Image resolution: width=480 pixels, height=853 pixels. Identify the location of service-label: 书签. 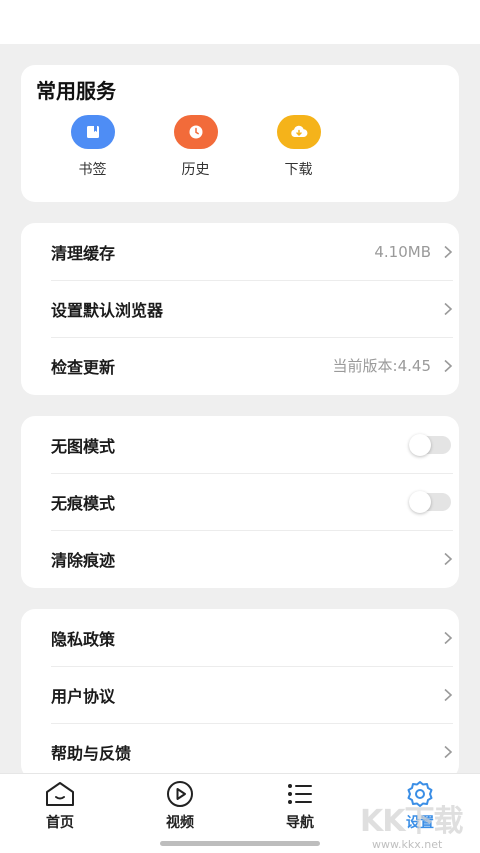
(92, 170).